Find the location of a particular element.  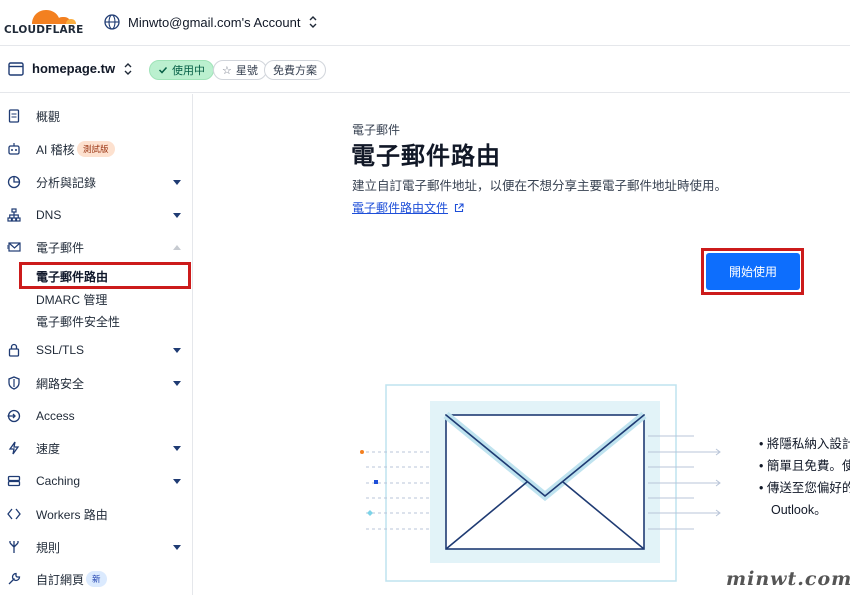

watermark: minwt.com is located at coordinates (788, 579).